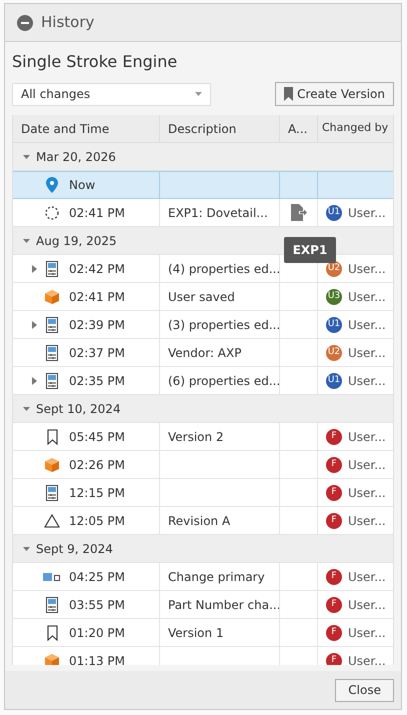 Image resolution: width=407 pixels, height=715 pixels. I want to click on time-text: 02:39 PM, so click(97, 325).